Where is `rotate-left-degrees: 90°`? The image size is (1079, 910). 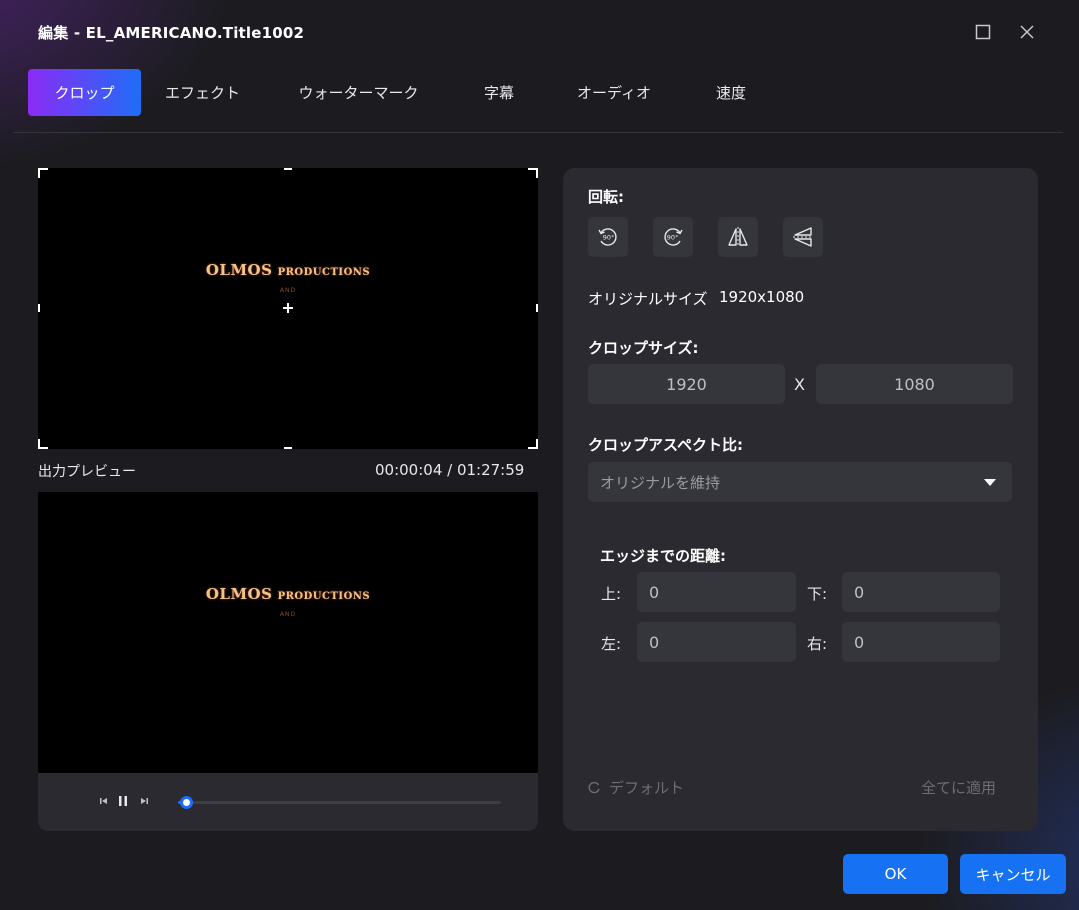 rotate-left-degrees: 90° is located at coordinates (609, 238).